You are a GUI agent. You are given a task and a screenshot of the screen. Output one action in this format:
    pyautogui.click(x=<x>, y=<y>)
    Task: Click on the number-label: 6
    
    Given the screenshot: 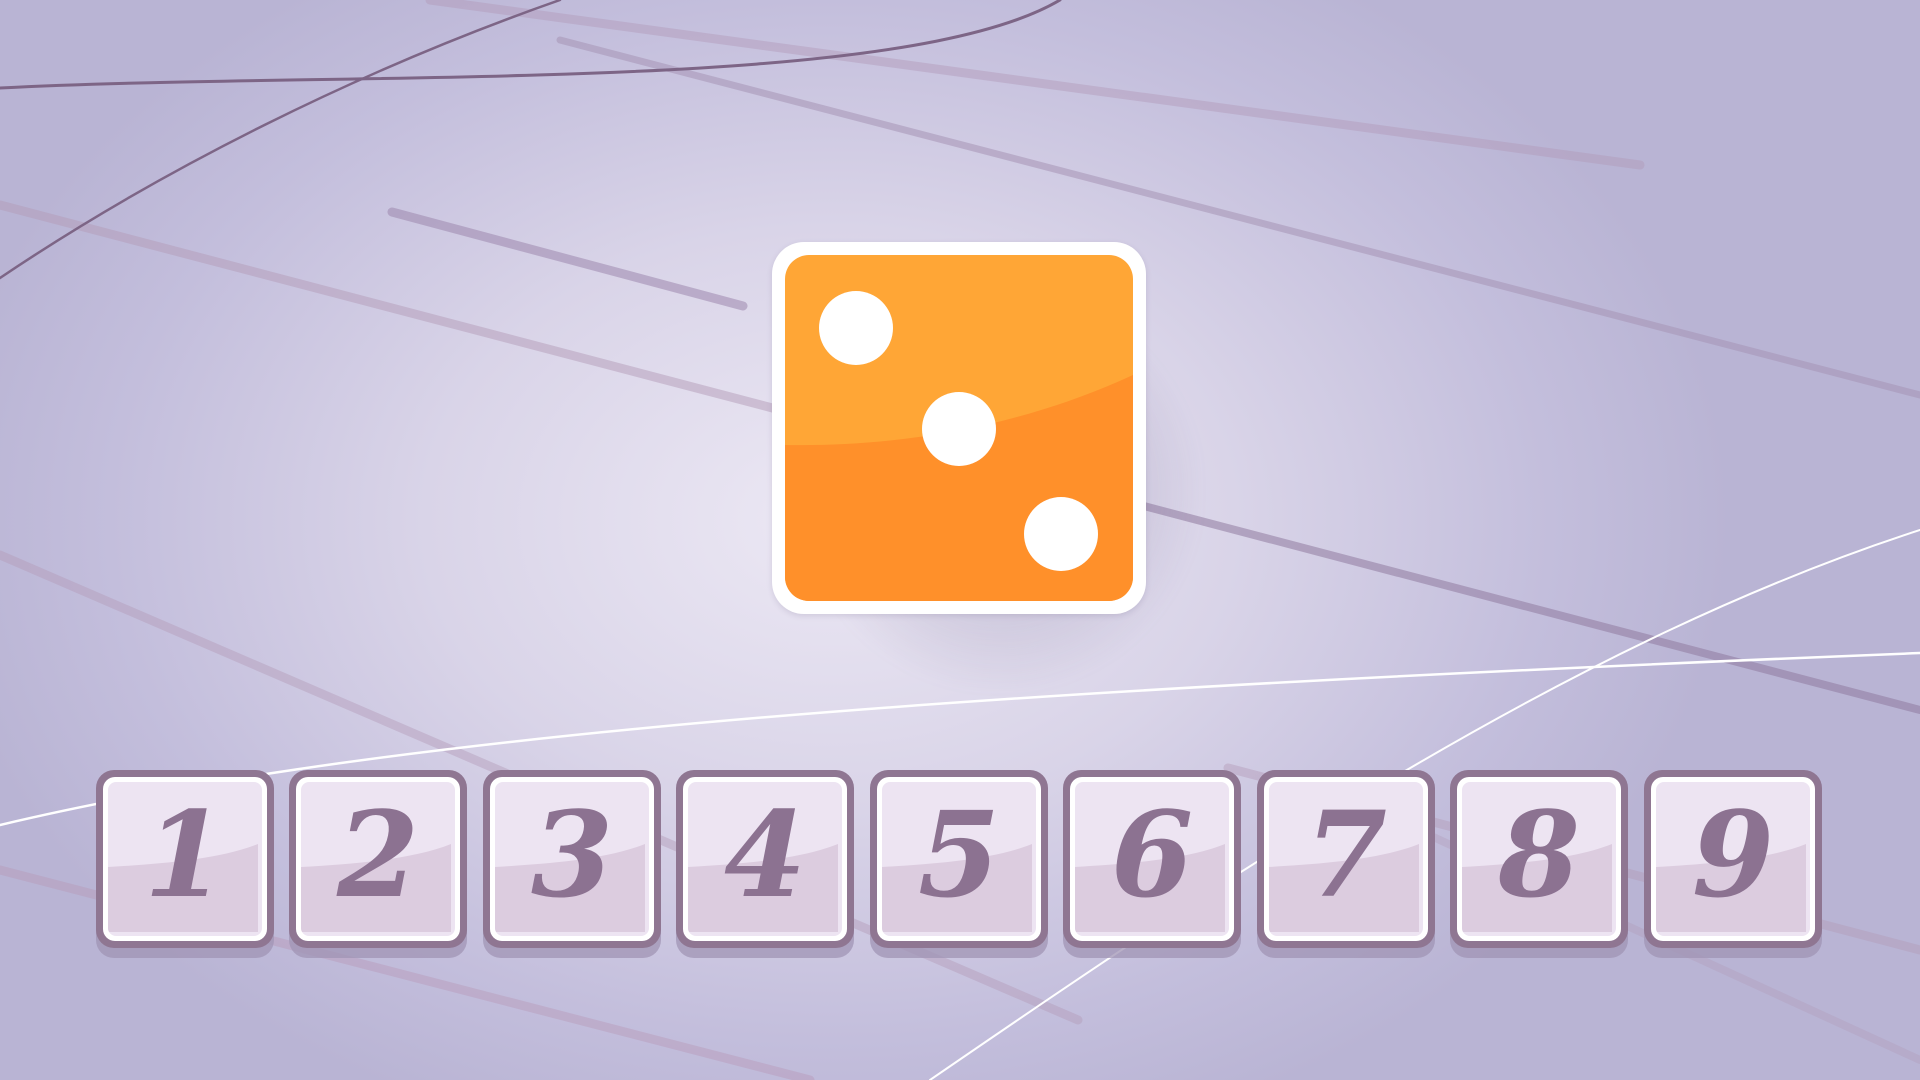 What is the action you would take?
    pyautogui.click(x=1152, y=854)
    